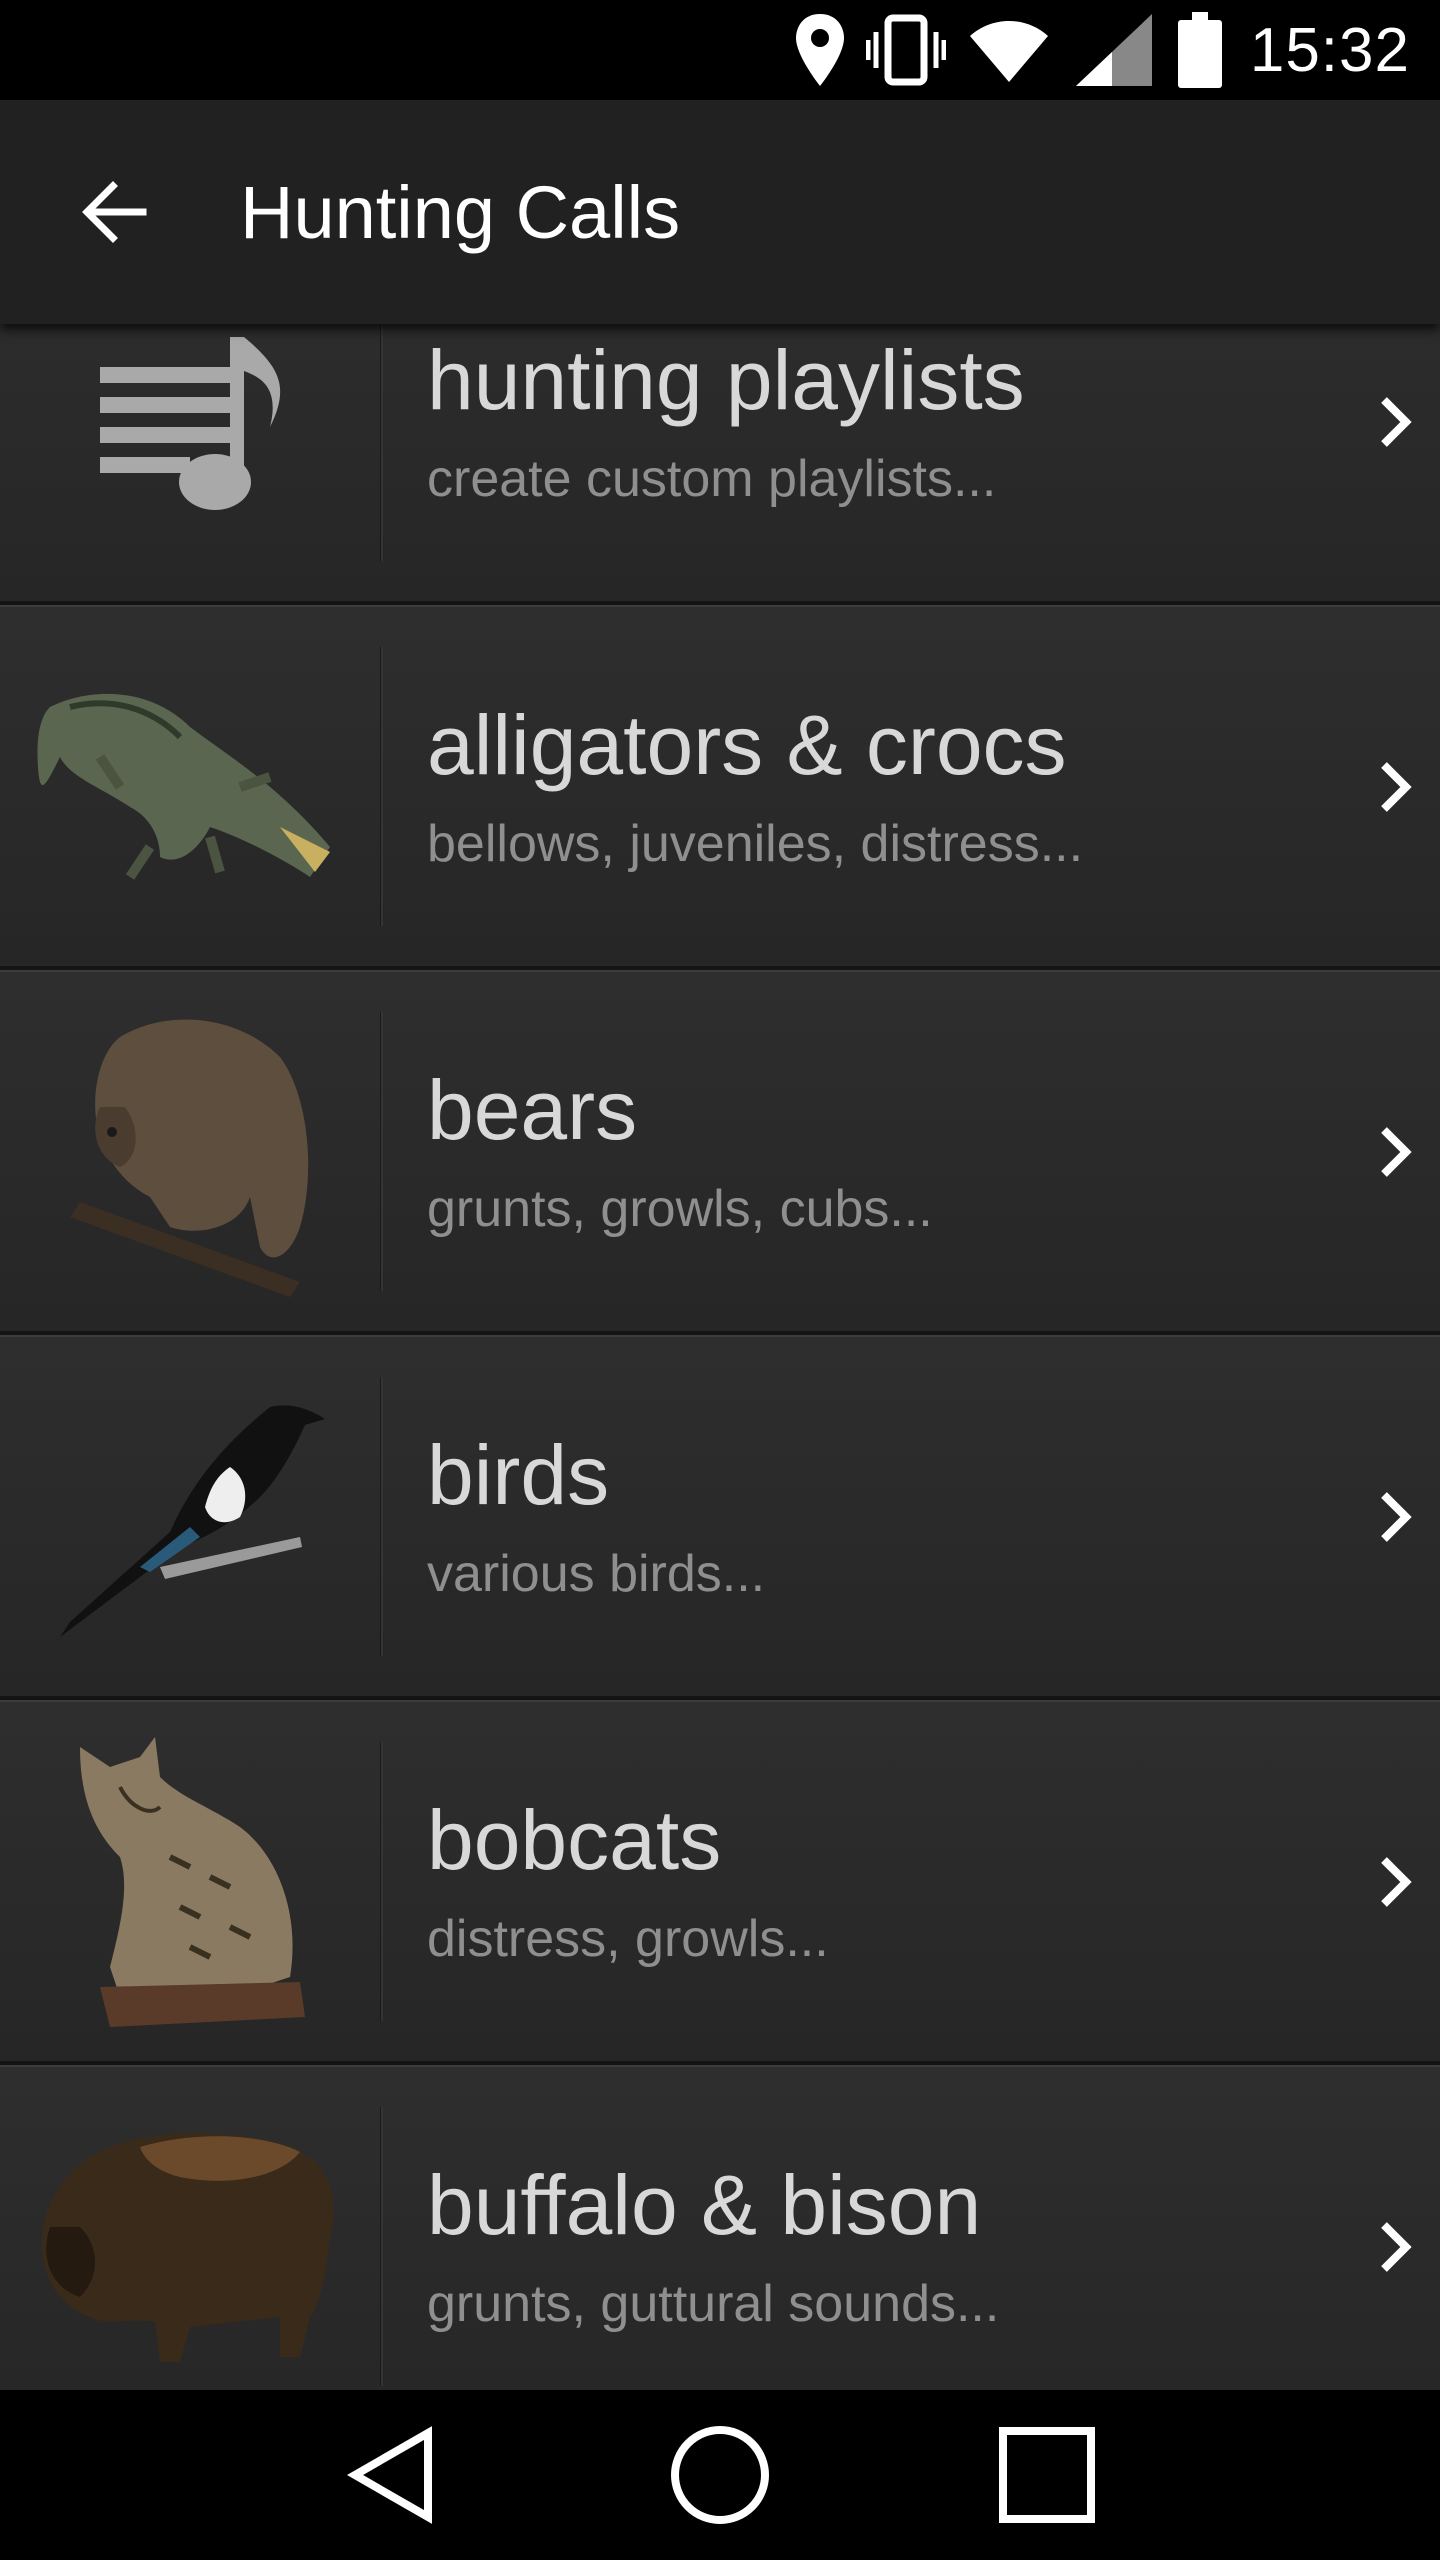 Image resolution: width=1440 pixels, height=2560 pixels. What do you see at coordinates (905, 50) in the screenshot?
I see `vibrate-icon` at bounding box center [905, 50].